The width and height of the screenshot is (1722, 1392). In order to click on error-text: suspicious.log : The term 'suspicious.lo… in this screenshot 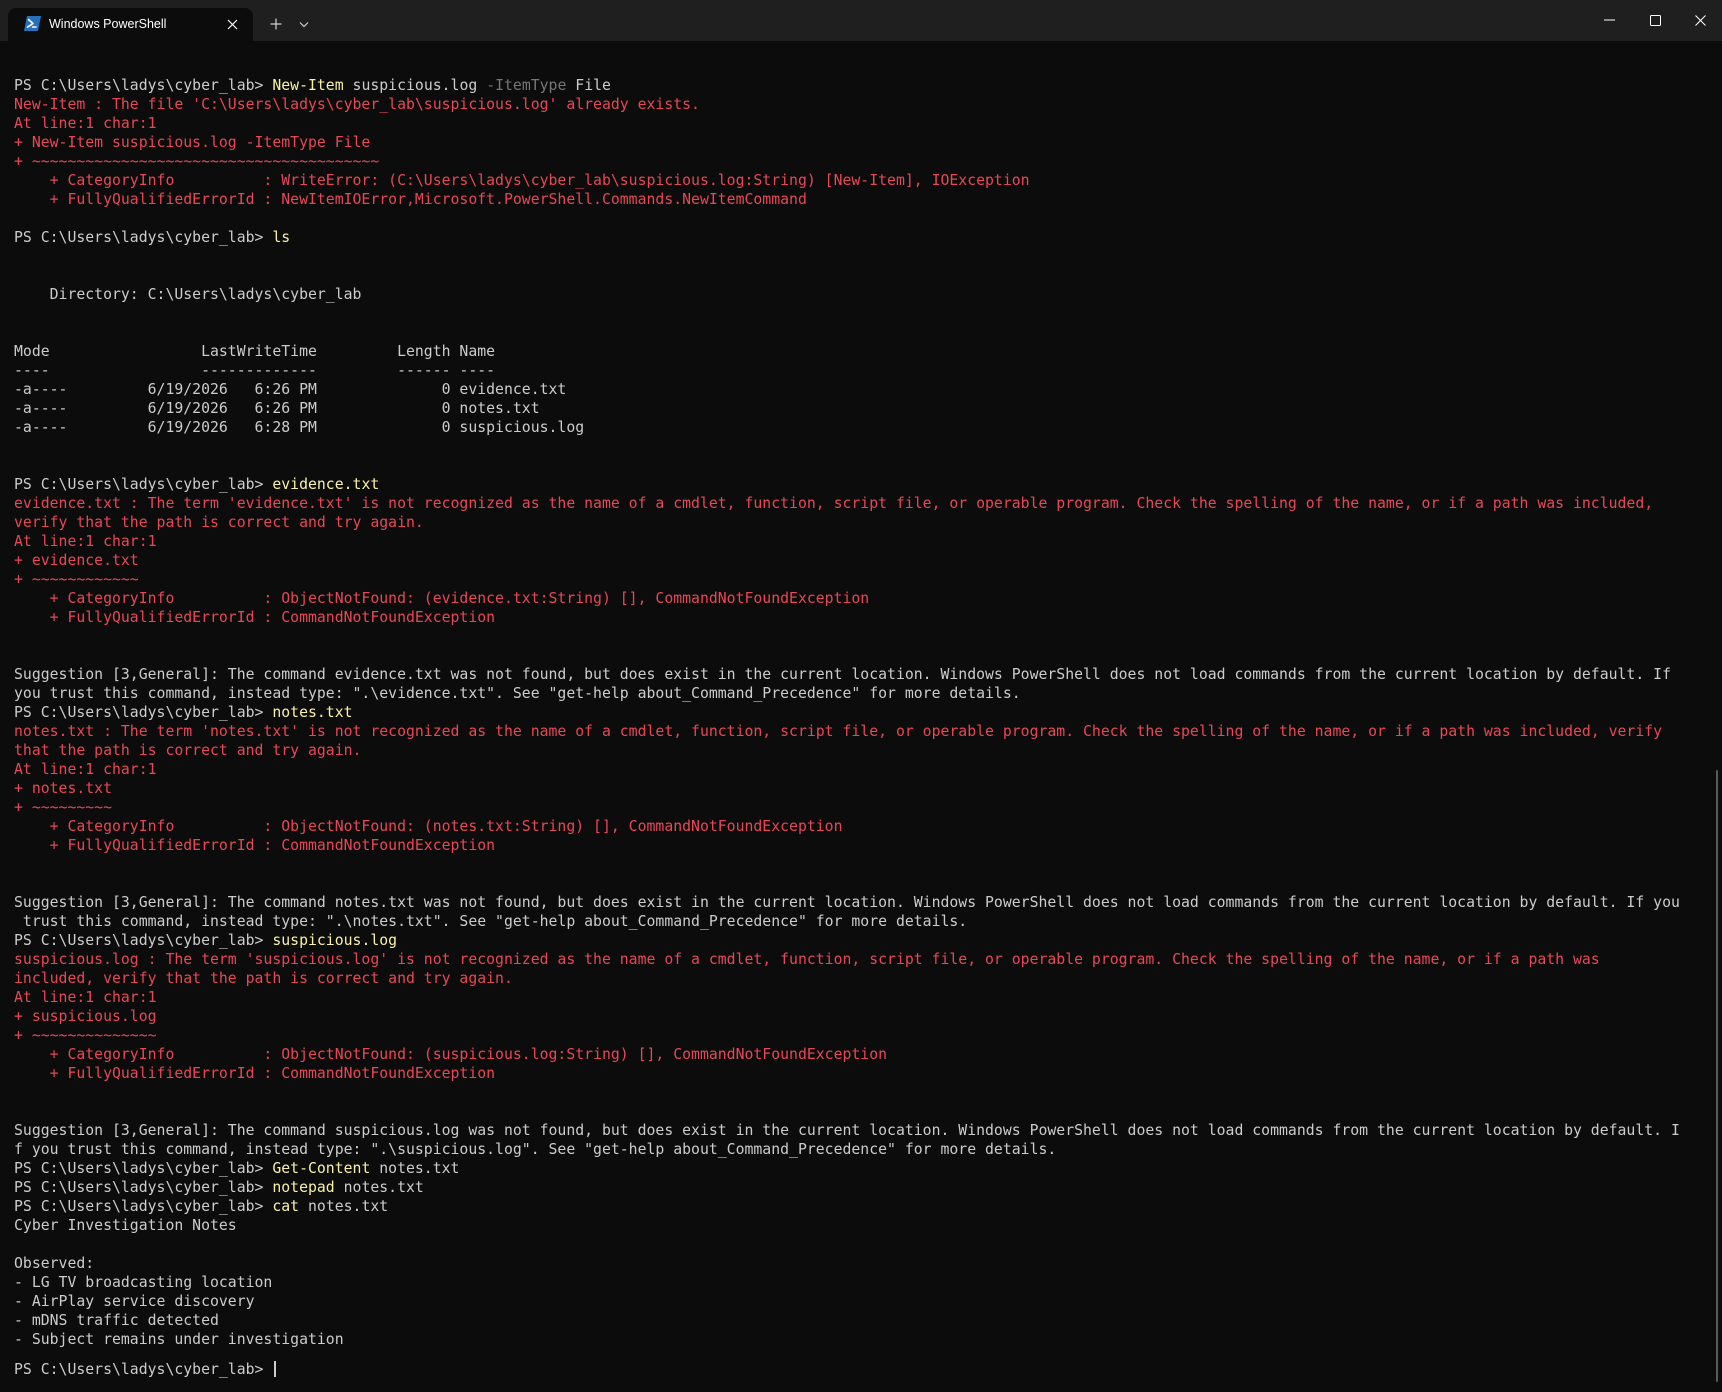, I will do `click(807, 959)`.